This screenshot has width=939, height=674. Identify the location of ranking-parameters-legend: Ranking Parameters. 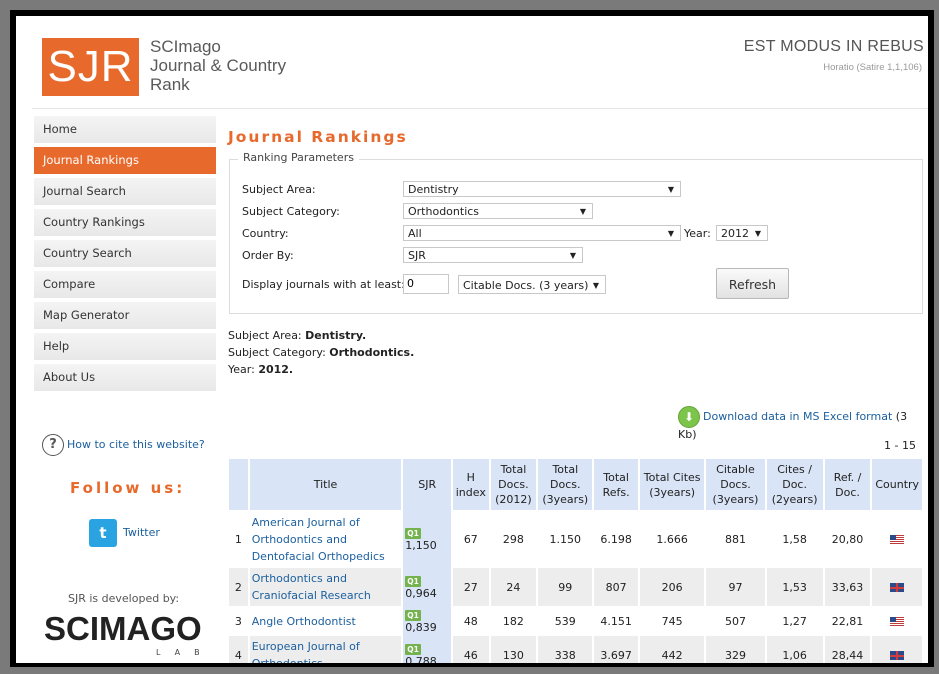
(298, 157).